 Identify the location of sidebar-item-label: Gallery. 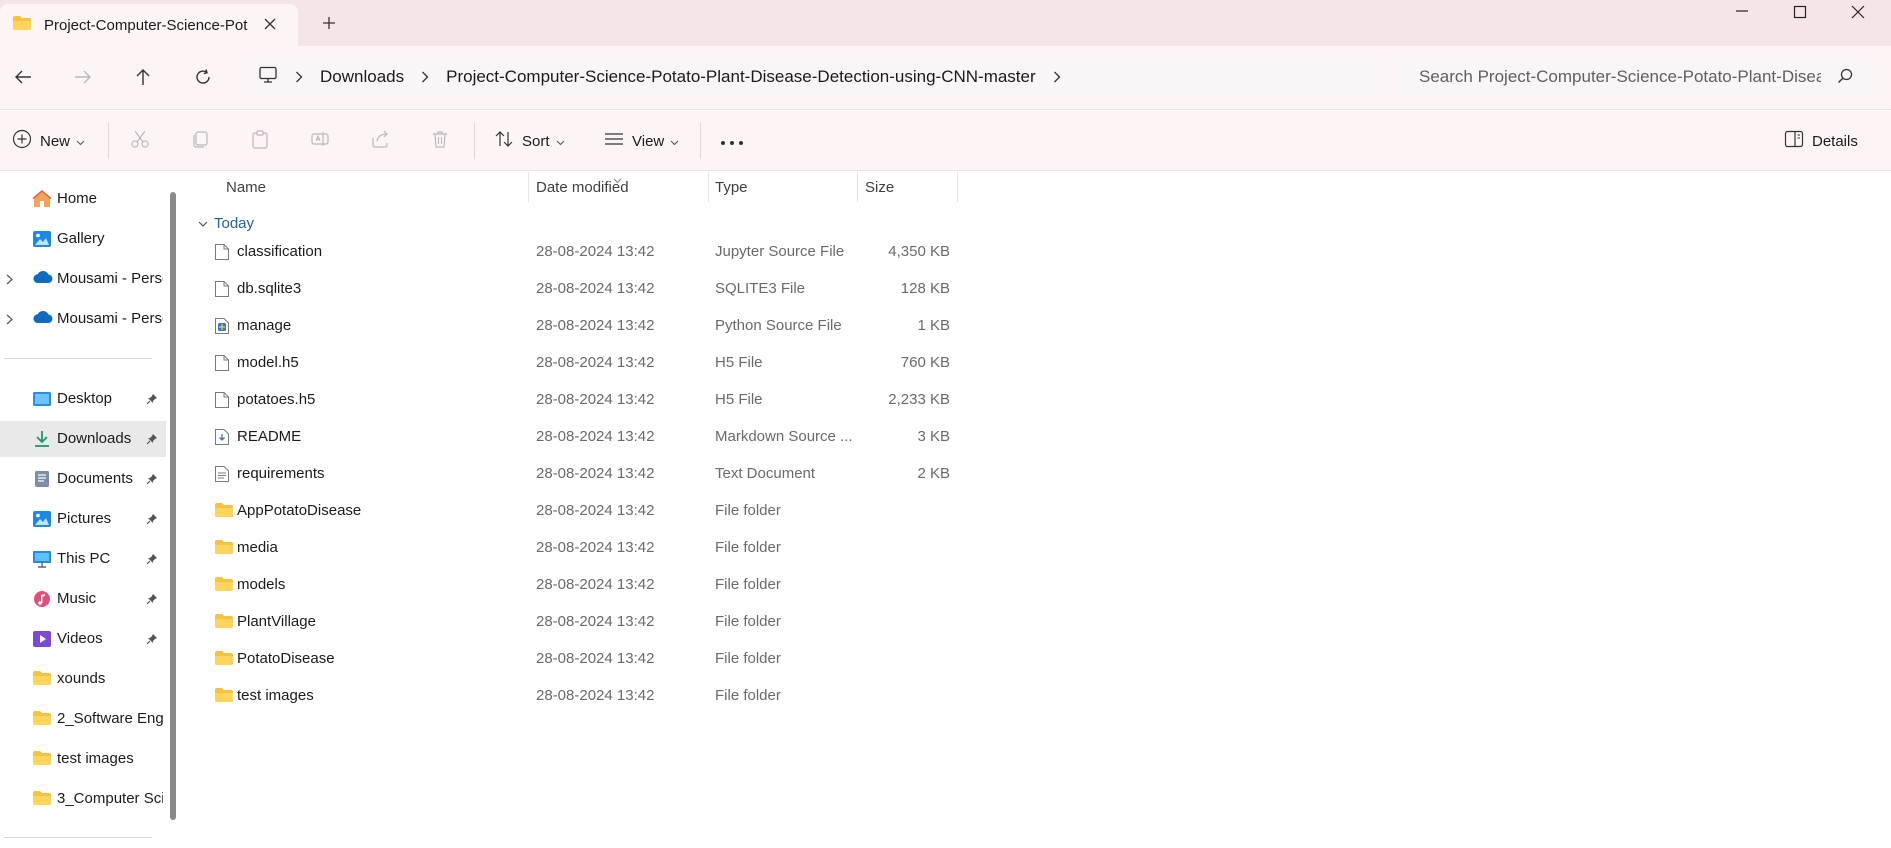
(81, 238).